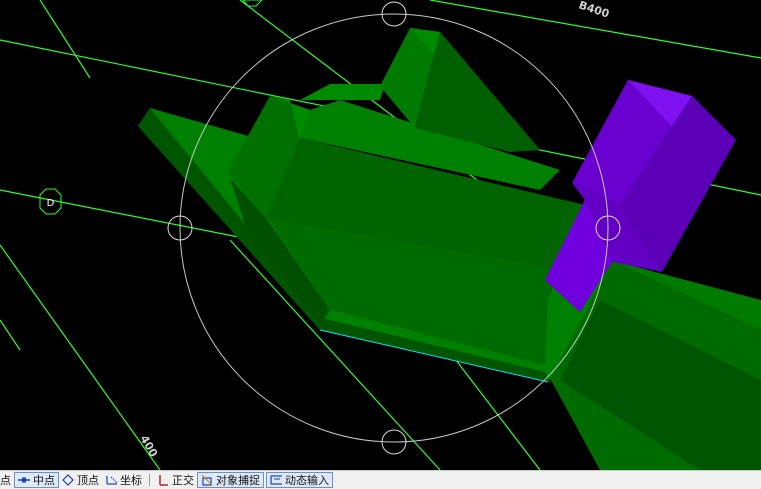 Image resolution: width=761 pixels, height=489 pixels. I want to click on snap-point-toggle: 点, so click(7, 480).